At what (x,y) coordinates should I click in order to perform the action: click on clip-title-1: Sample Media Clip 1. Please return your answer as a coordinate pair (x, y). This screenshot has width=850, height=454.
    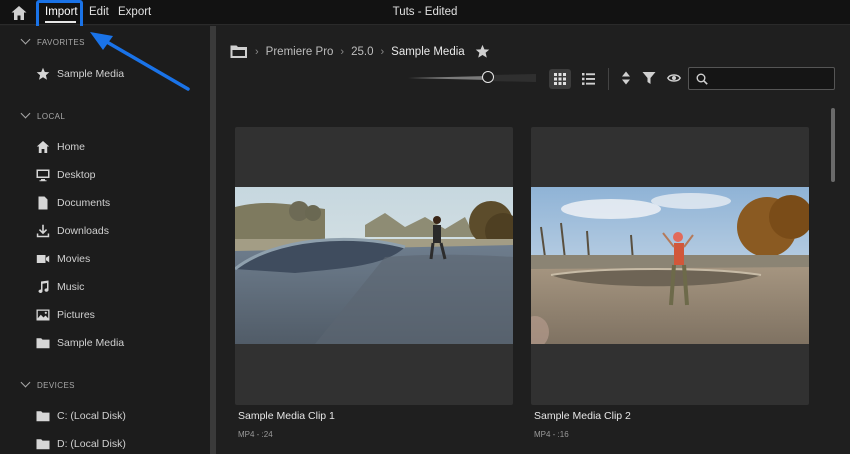
    Looking at the image, I should click on (286, 416).